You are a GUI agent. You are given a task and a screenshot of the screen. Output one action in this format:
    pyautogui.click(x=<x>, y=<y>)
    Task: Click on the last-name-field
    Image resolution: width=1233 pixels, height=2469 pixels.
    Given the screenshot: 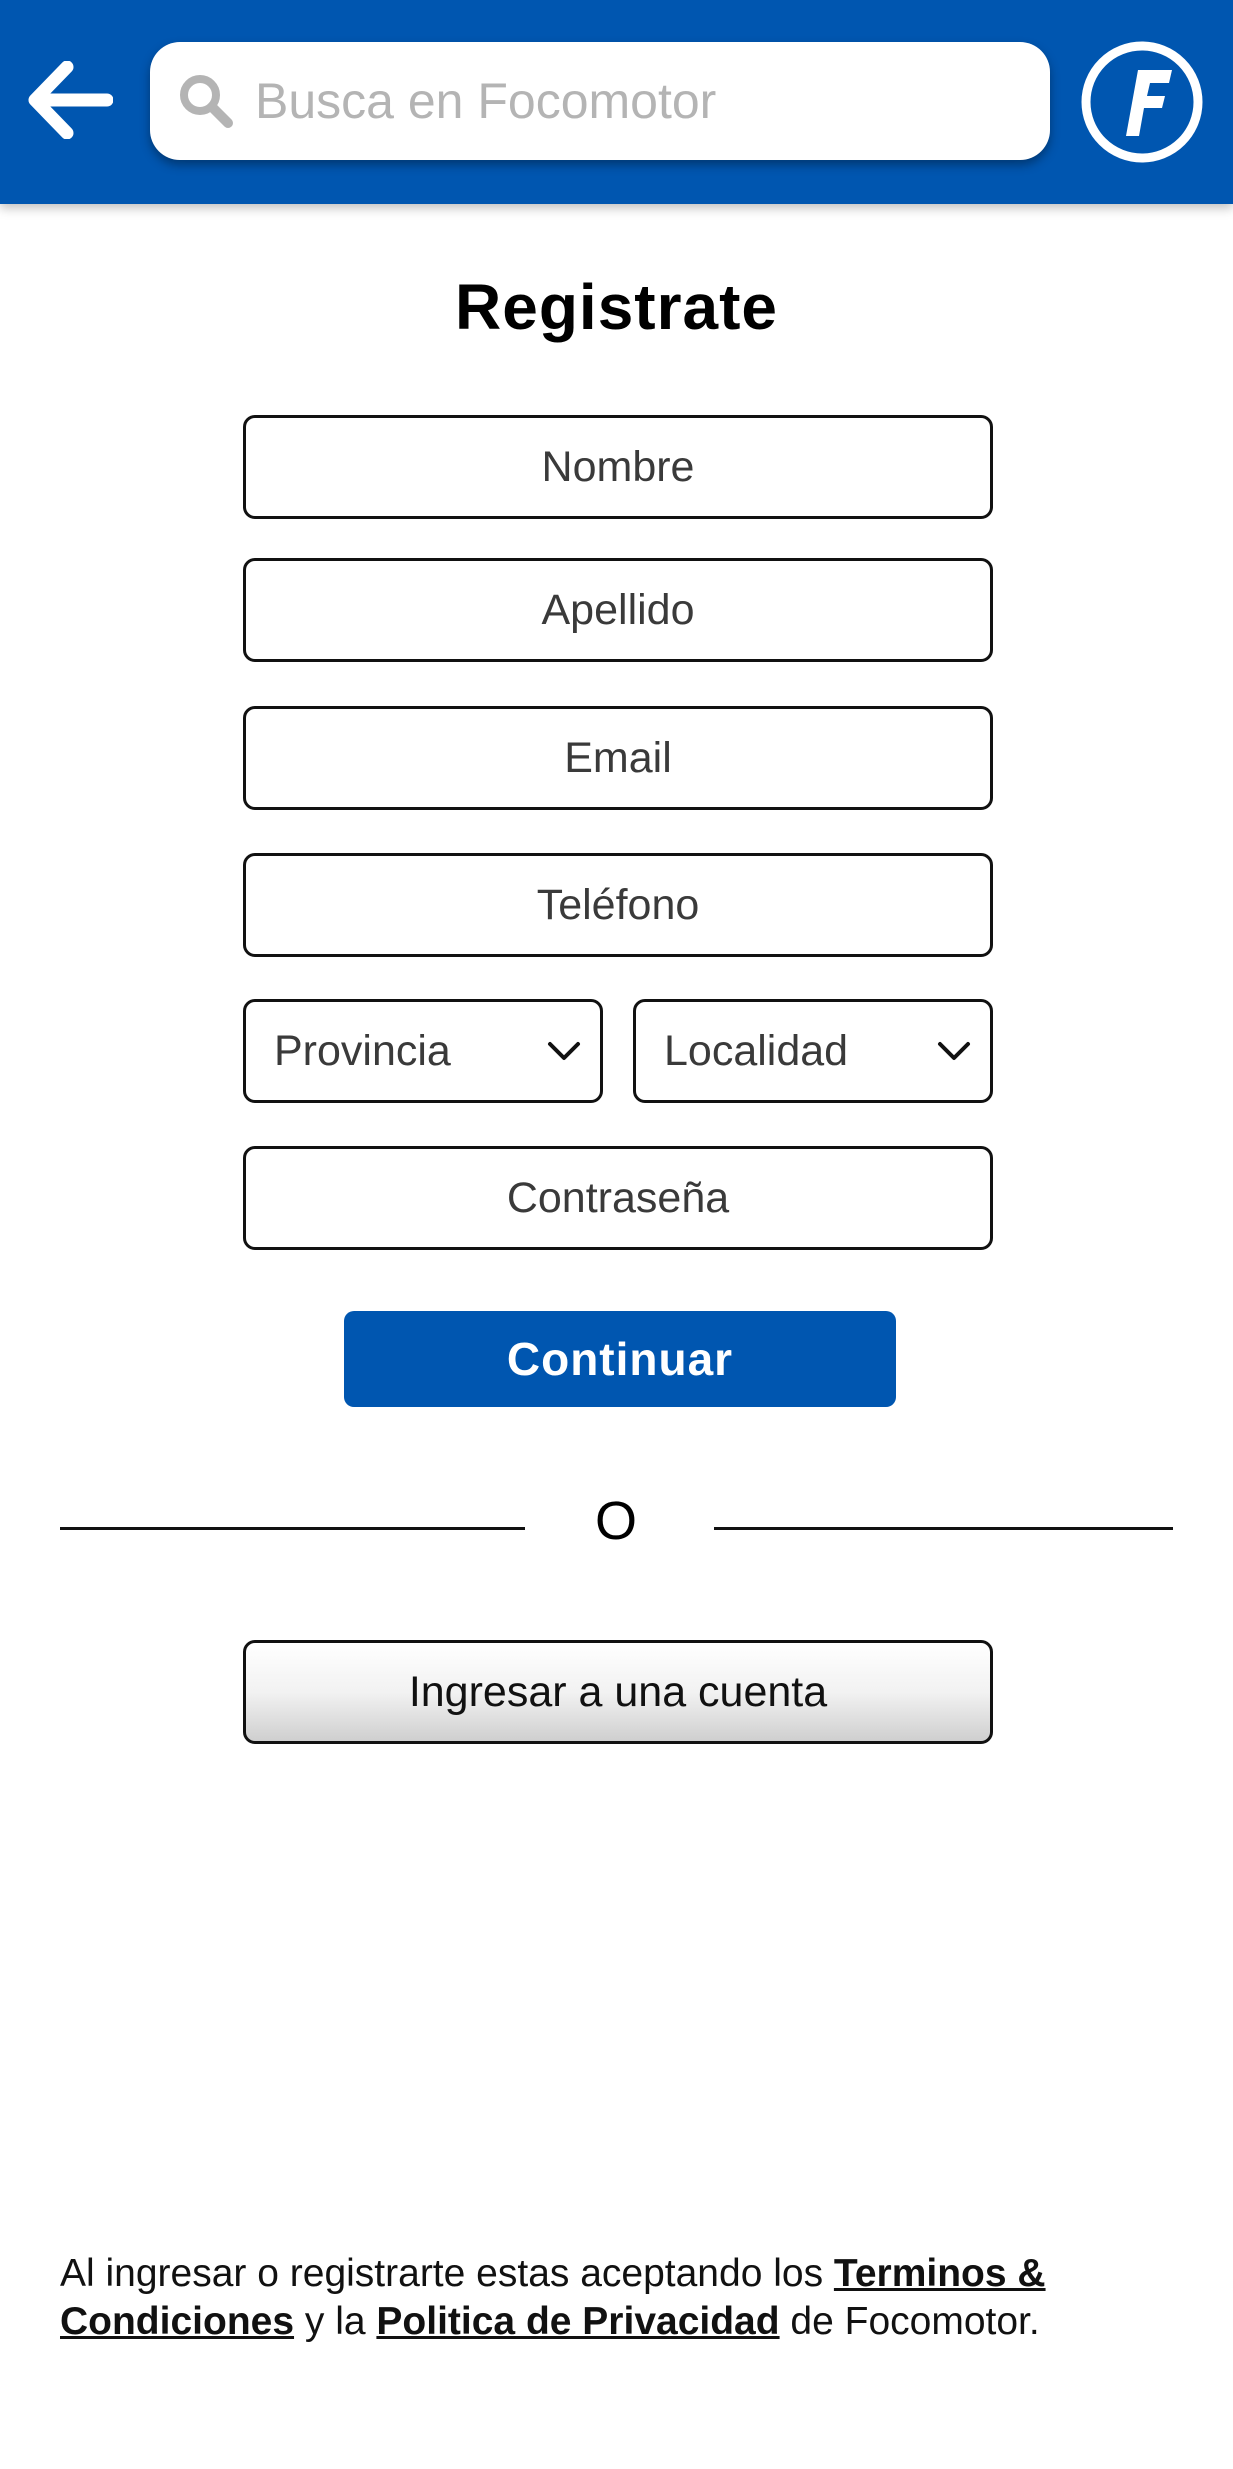 What is the action you would take?
    pyautogui.click(x=618, y=610)
    